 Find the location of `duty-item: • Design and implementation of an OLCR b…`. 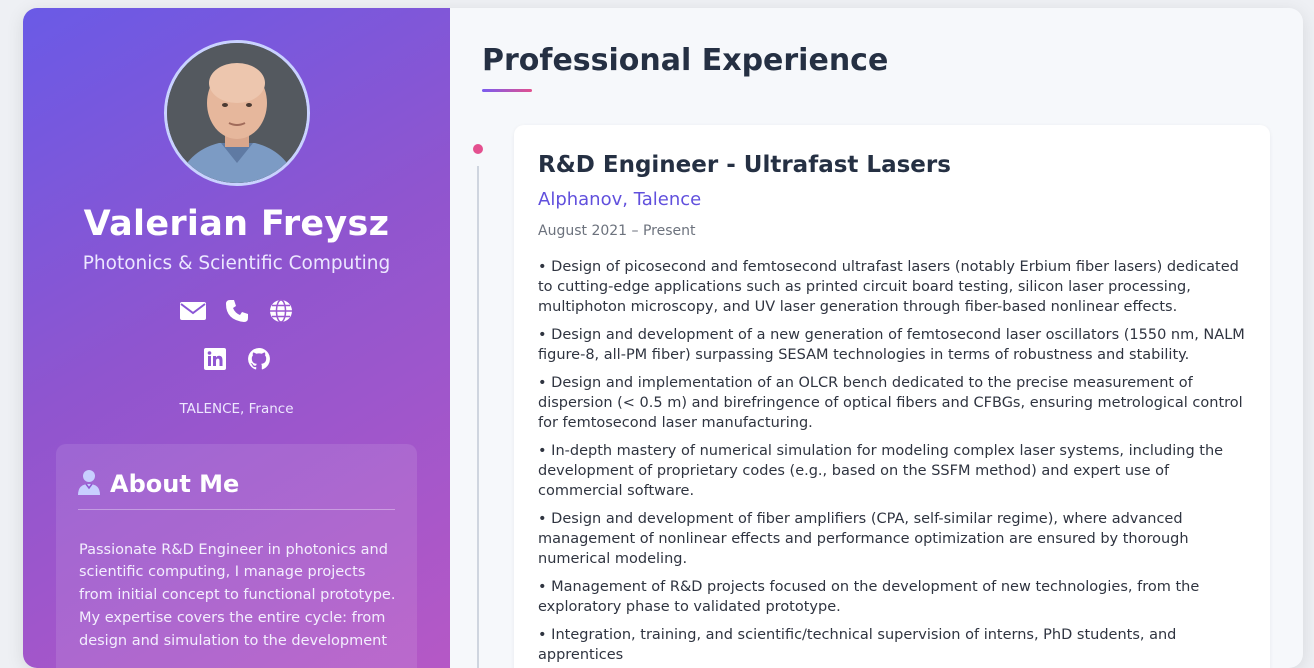

duty-item: • Design and implementation of an OLCR b… is located at coordinates (890, 403).